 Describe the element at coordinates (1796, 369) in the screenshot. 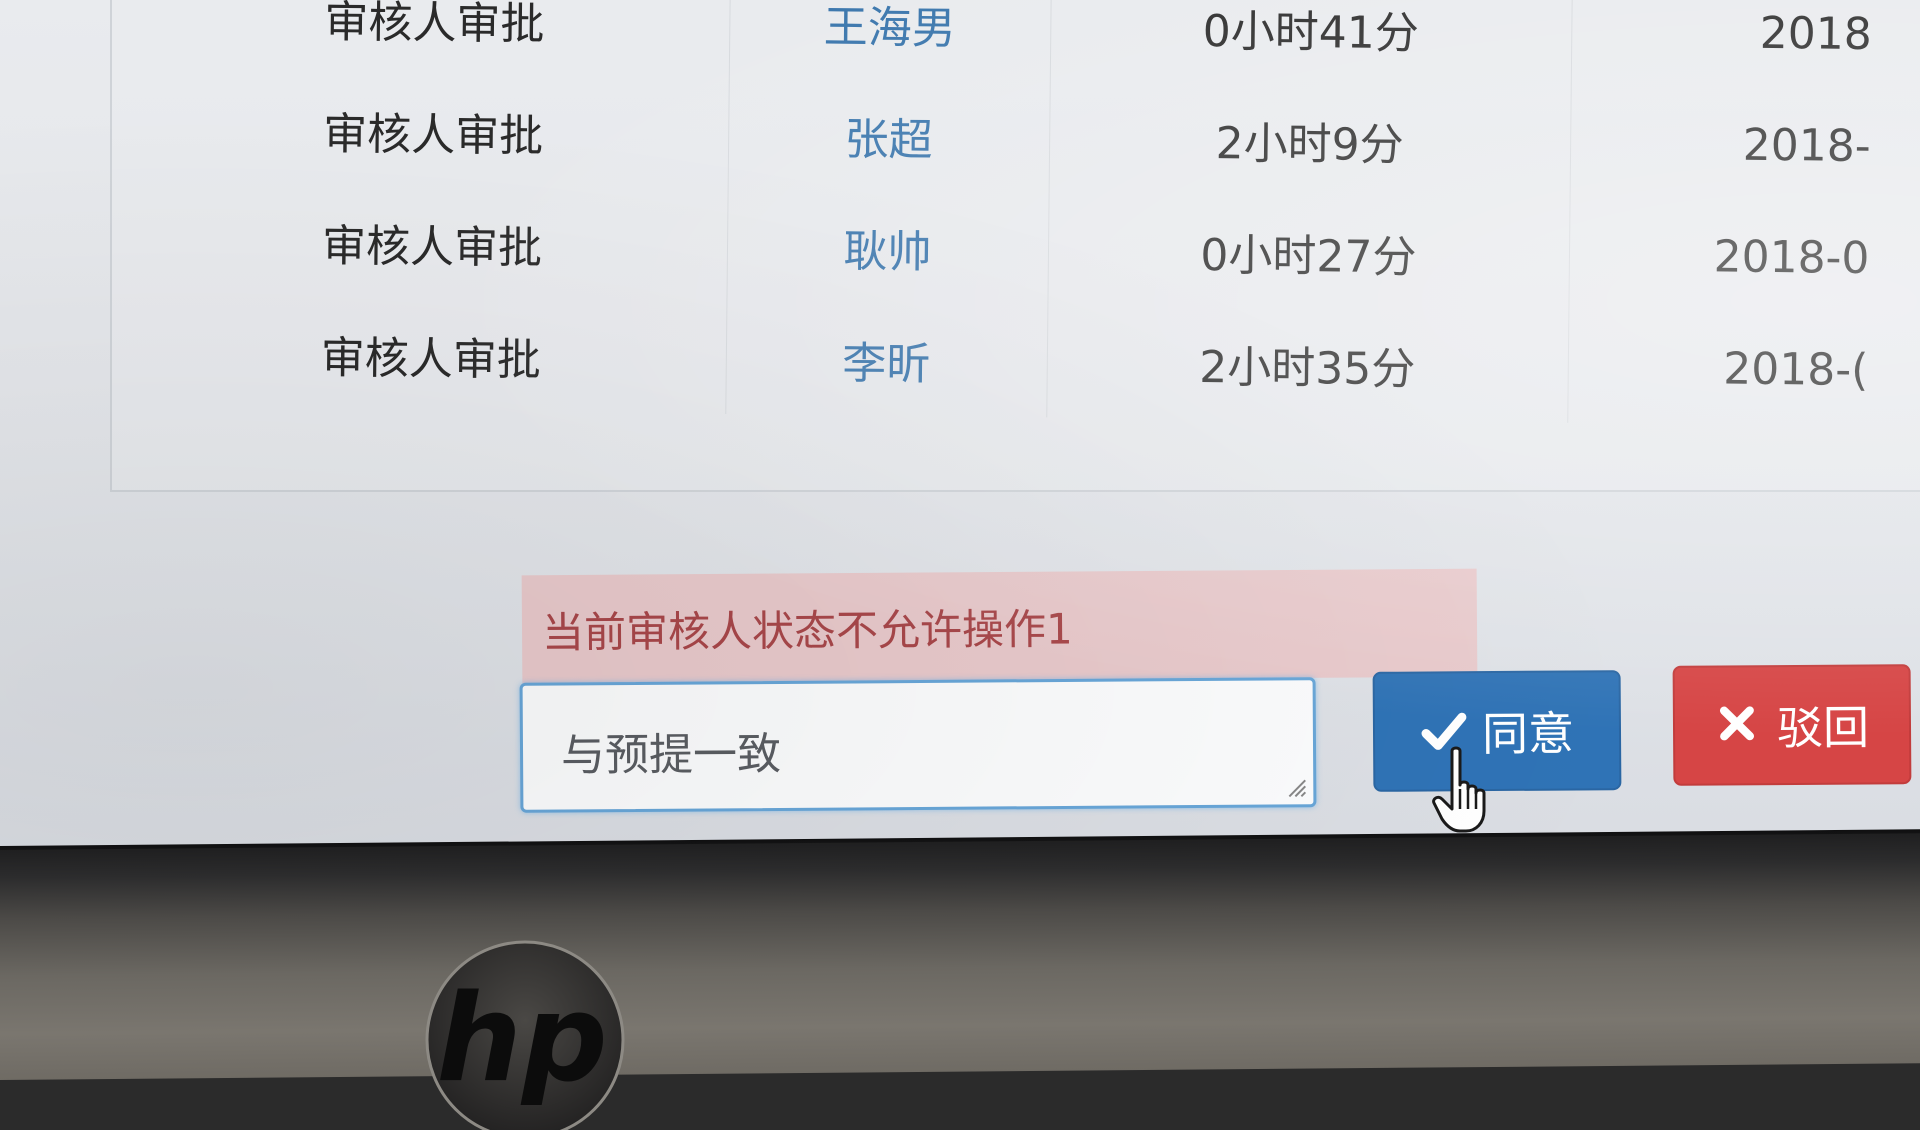

I see `date-cell: 2018-(` at that location.